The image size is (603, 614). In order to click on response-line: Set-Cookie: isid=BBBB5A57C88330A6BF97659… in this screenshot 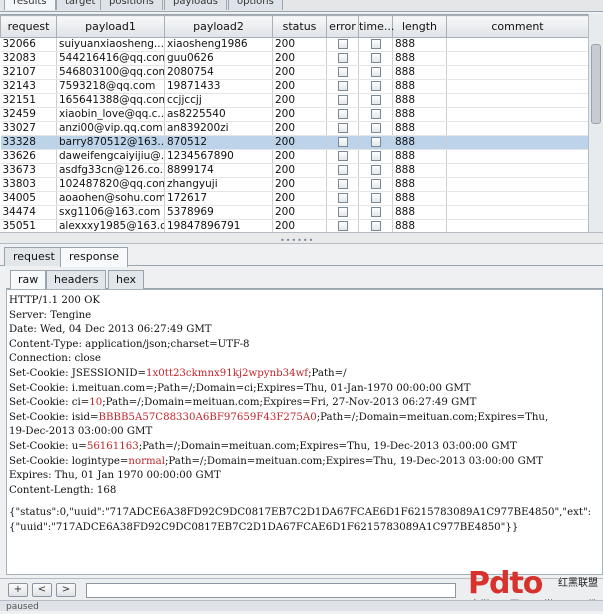, I will do `click(304, 418)`.